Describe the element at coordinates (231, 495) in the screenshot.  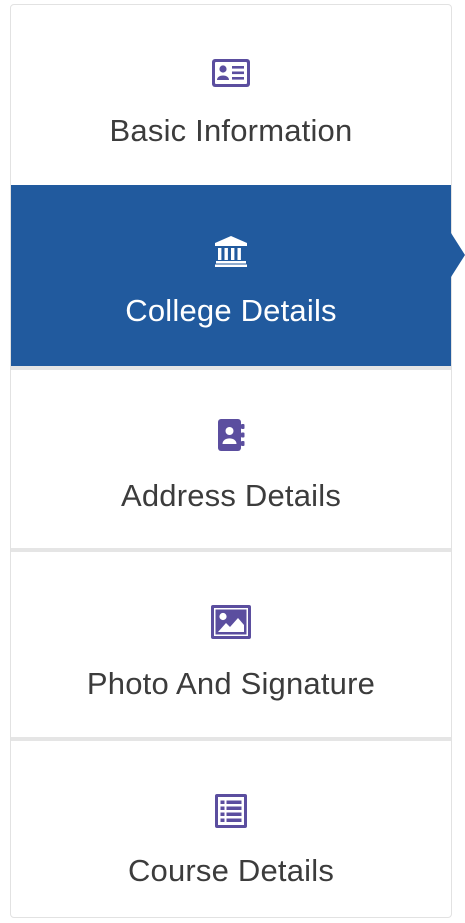
I see `step-label: Address Details` at that location.